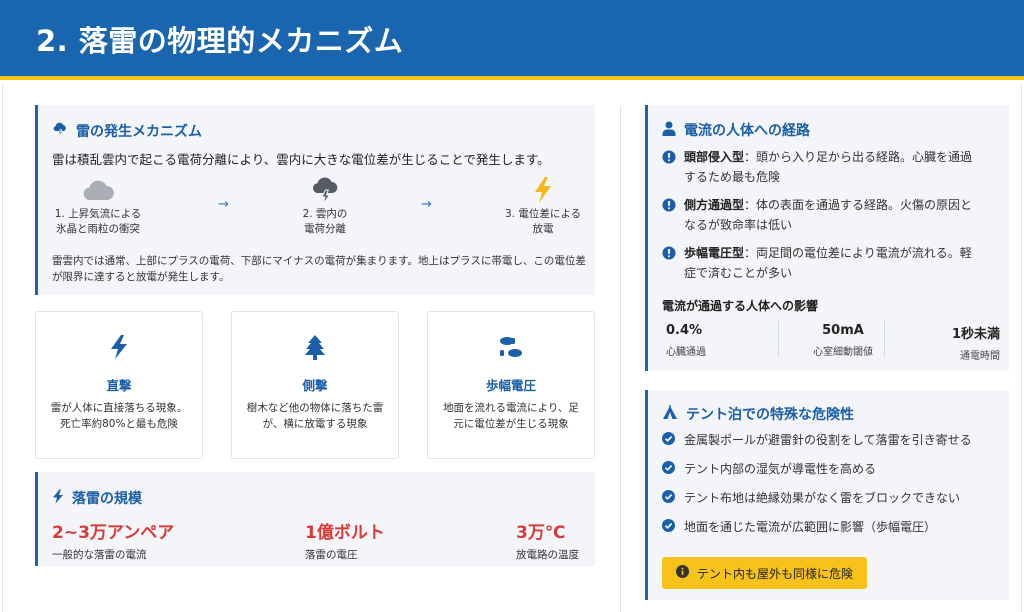 This screenshot has width=1024, height=612. Describe the element at coordinates (738, 225) in the screenshot. I see `route-desc-cont: なるが致命率は低い` at that location.